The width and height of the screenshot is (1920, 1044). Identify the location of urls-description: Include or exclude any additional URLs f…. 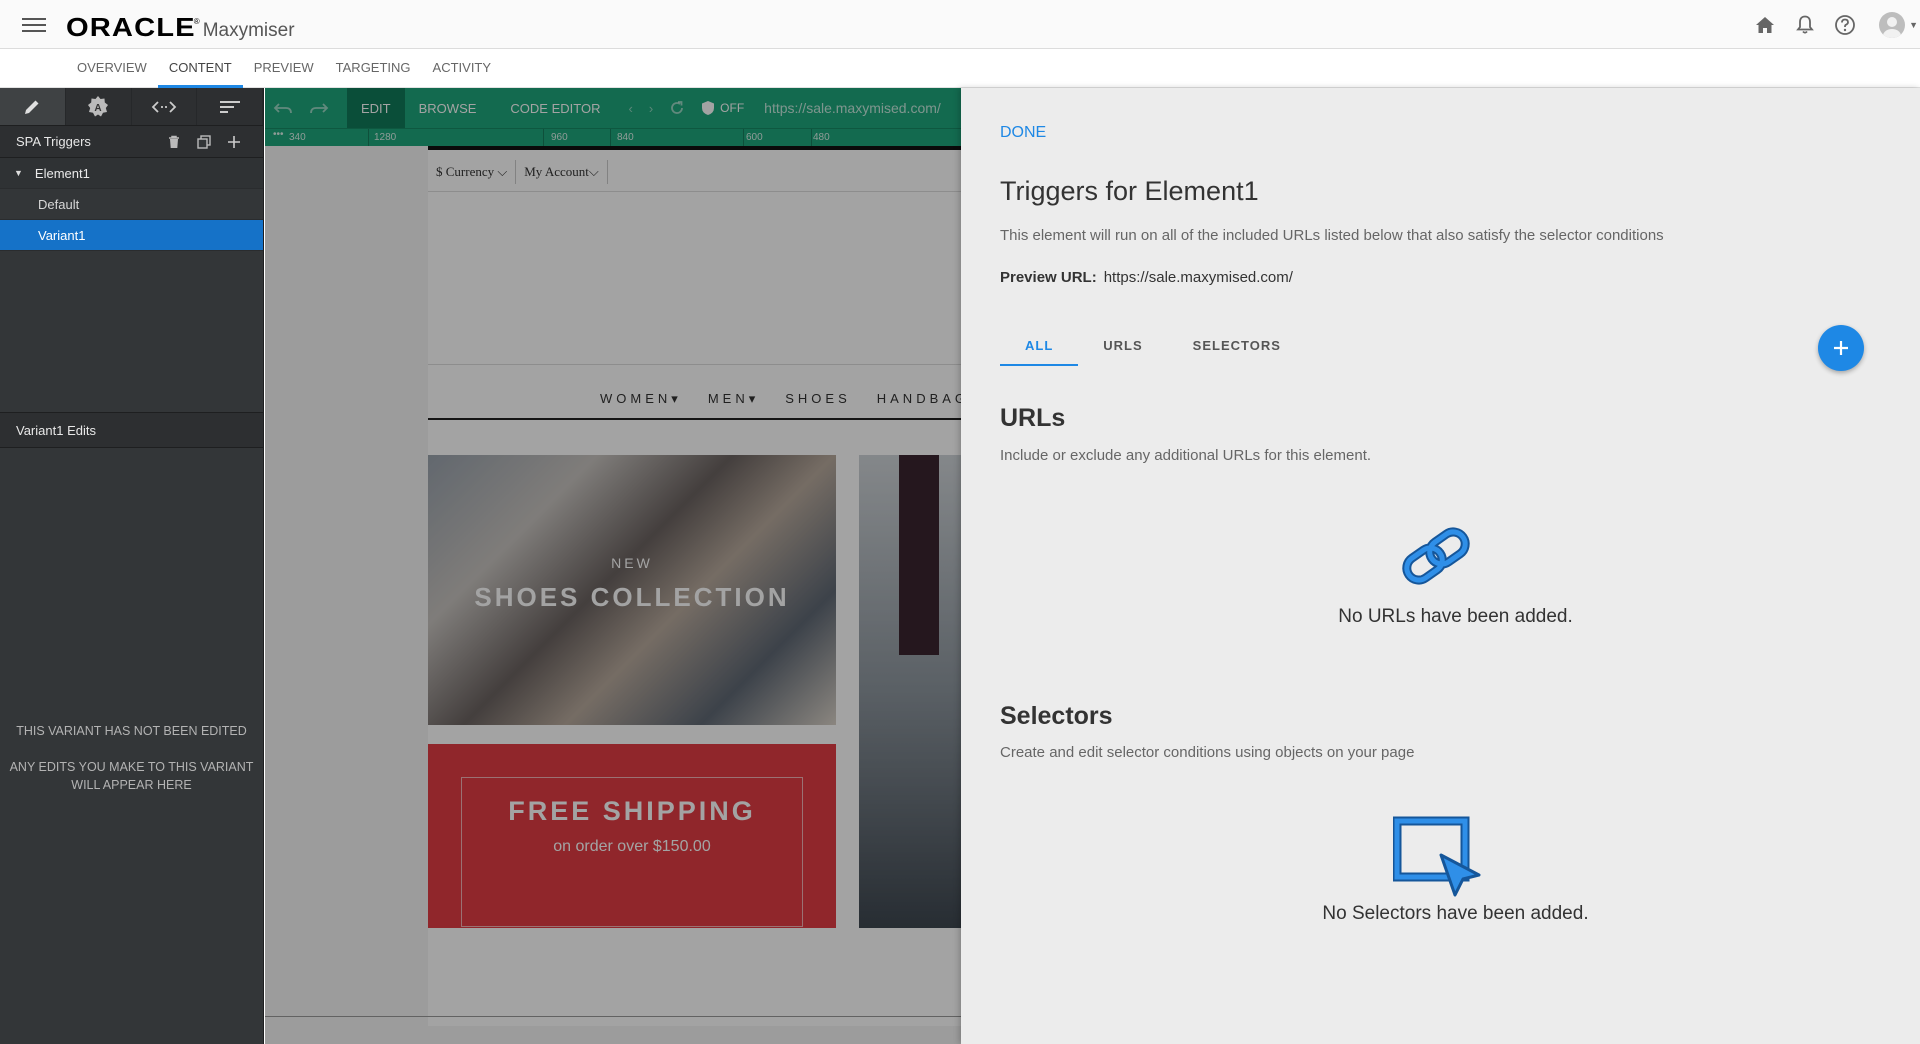
(1186, 455).